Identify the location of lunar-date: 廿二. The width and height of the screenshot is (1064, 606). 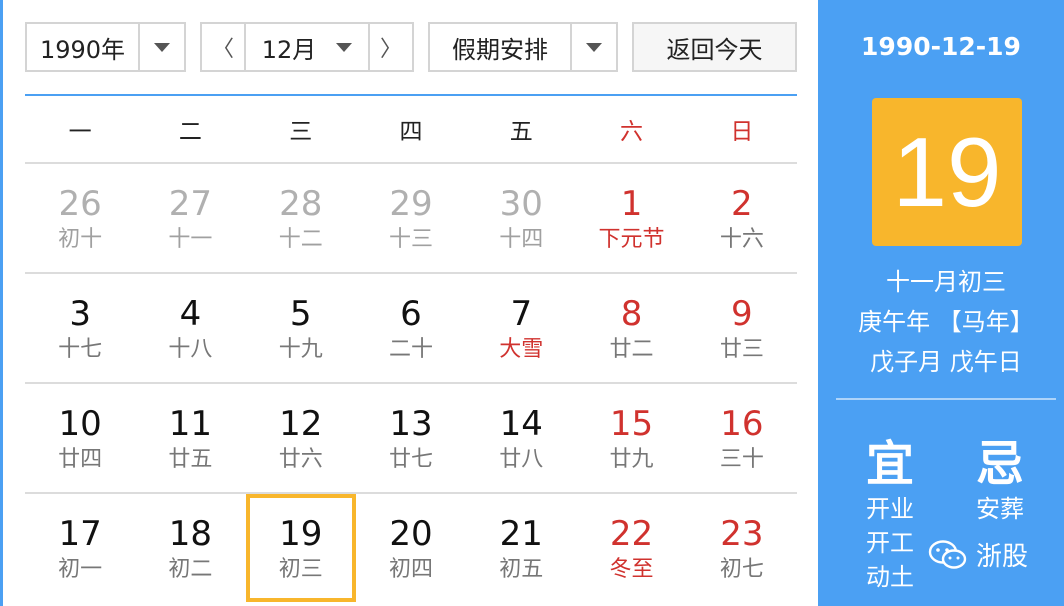
(631, 349).